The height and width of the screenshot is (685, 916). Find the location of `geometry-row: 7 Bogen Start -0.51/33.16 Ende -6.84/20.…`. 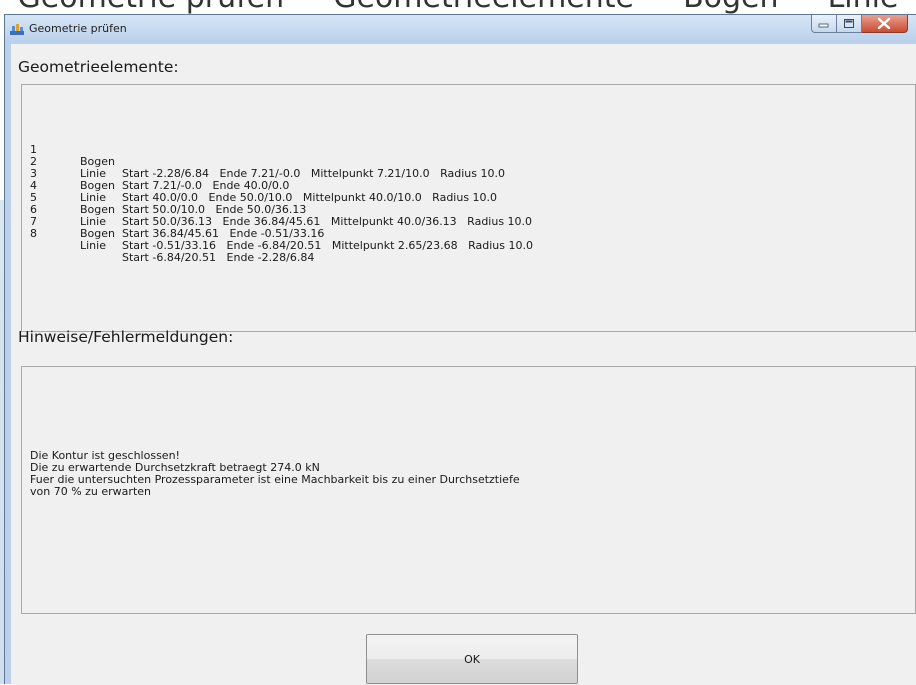

geometry-row: 7 Bogen Start -0.51/33.16 Ende -6.84/20.… is located at coordinates (281, 228).